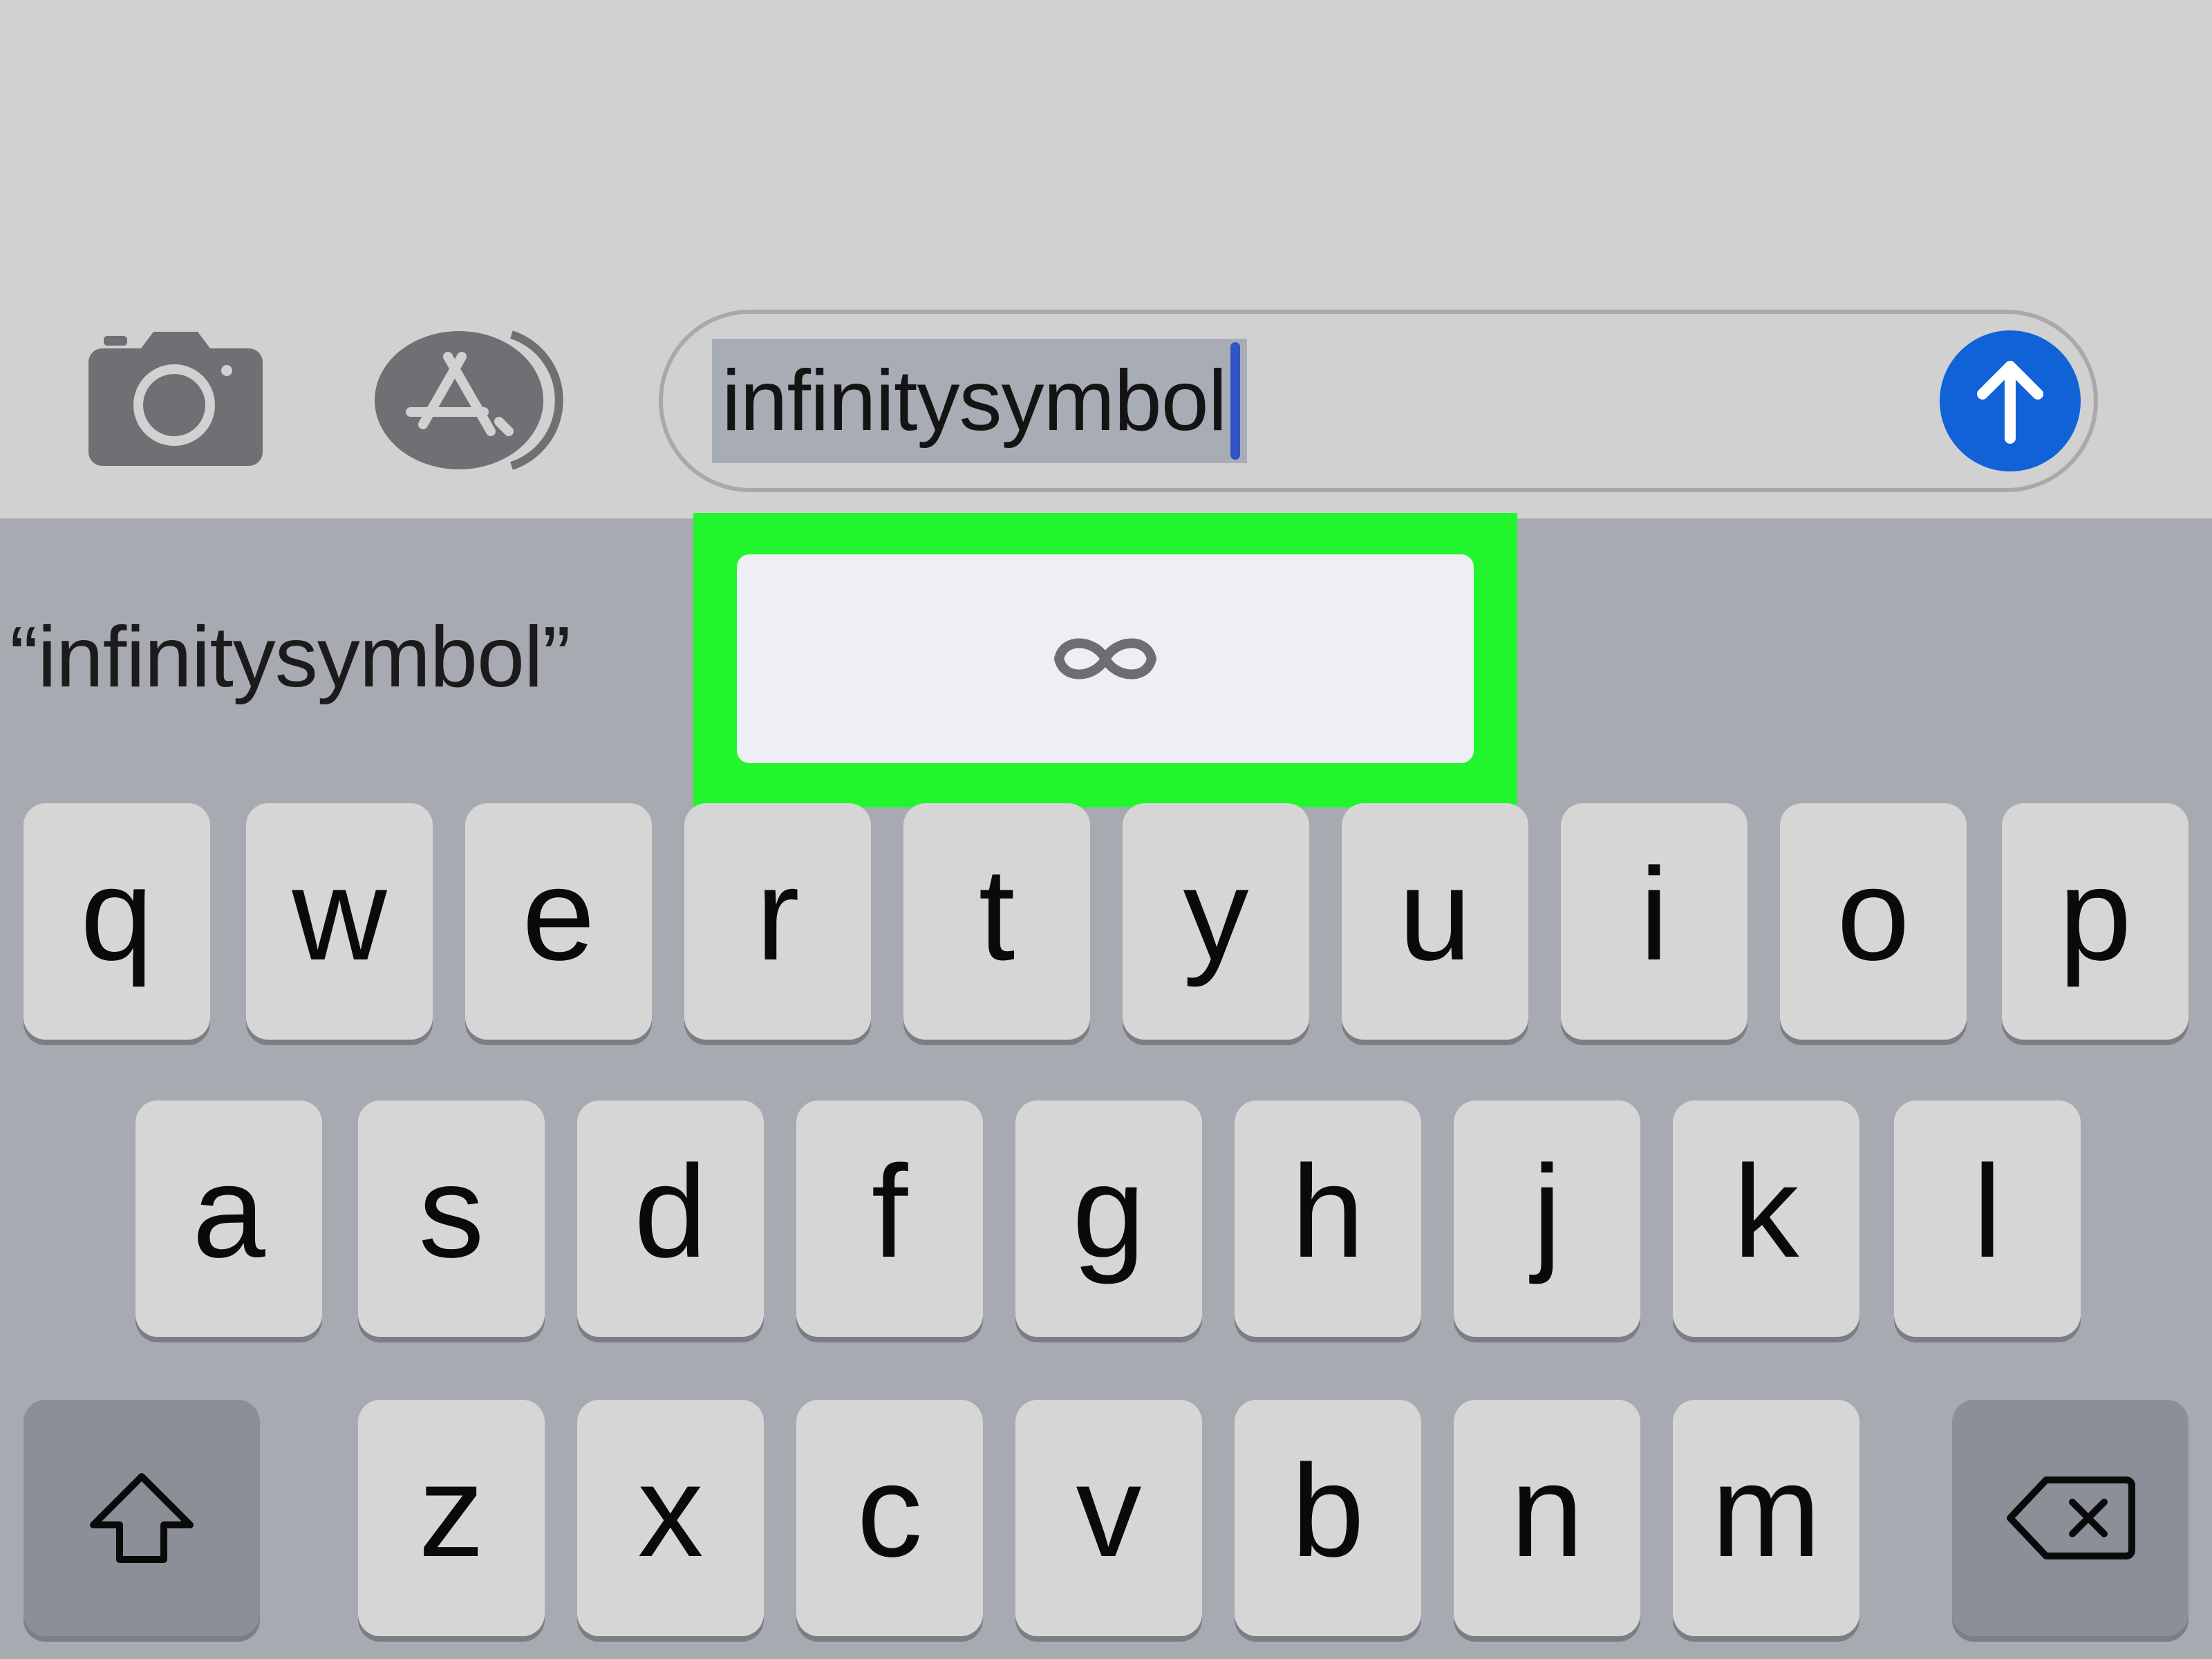  I want to click on key-p: p, so click(2095, 922).